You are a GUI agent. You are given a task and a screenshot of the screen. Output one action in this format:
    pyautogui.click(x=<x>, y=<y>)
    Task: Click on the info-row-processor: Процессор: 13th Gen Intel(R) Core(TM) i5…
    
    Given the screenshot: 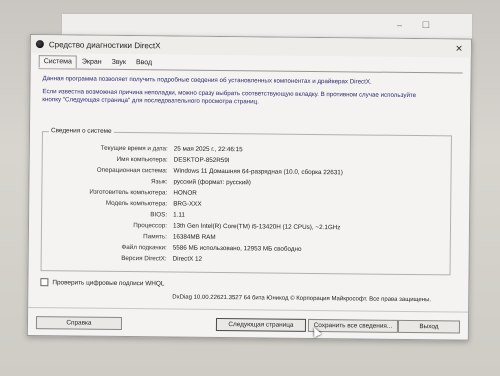 What is the action you would take?
    pyautogui.click(x=242, y=226)
    